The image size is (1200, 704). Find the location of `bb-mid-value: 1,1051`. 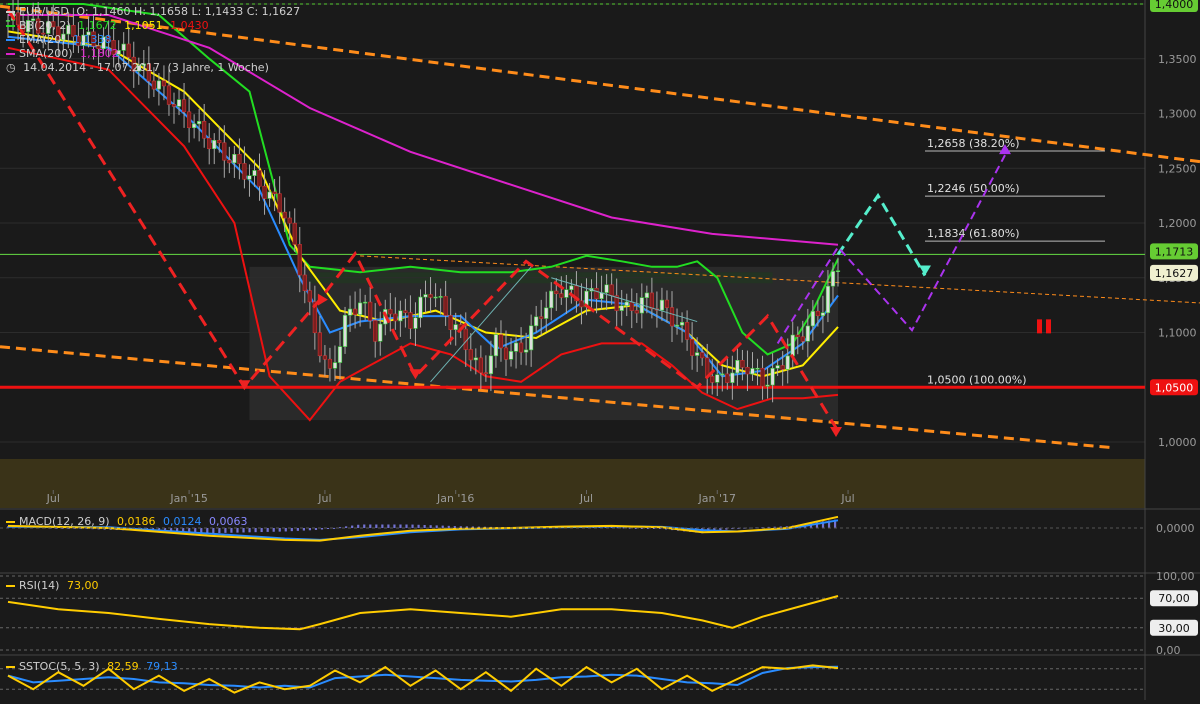

bb-mid-value: 1,1051 is located at coordinates (143, 25).